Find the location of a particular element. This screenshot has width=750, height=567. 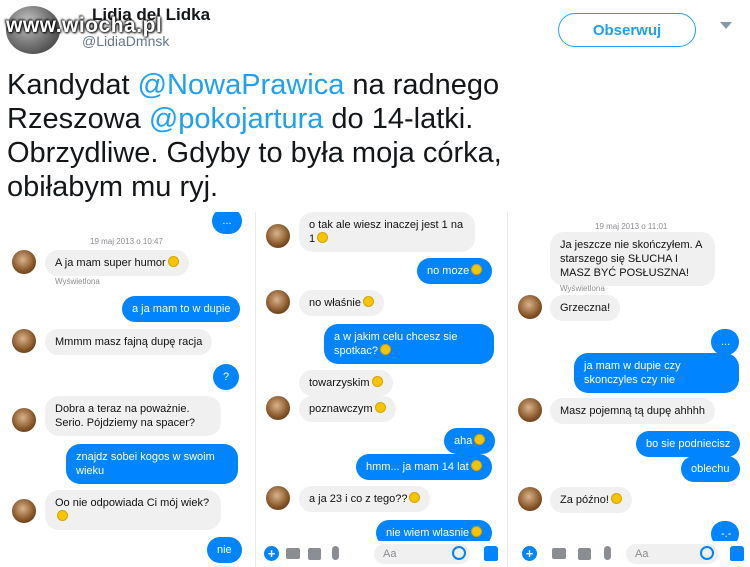

tweet-line: Kandydat @NowaPrawica na radnego is located at coordinates (377, 85).